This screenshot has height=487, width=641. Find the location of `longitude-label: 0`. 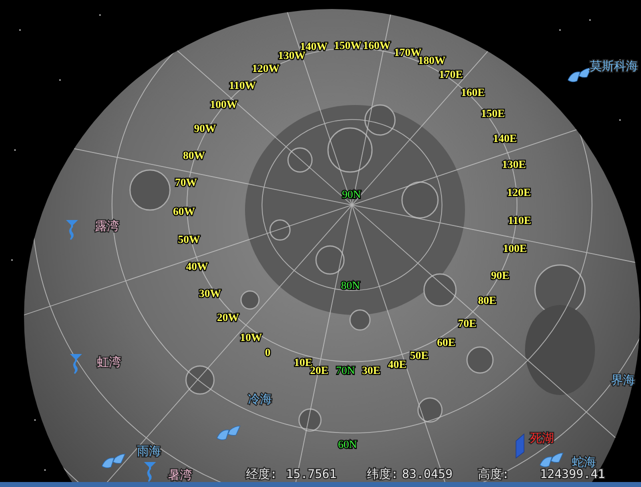

longitude-label: 0 is located at coordinates (267, 353).